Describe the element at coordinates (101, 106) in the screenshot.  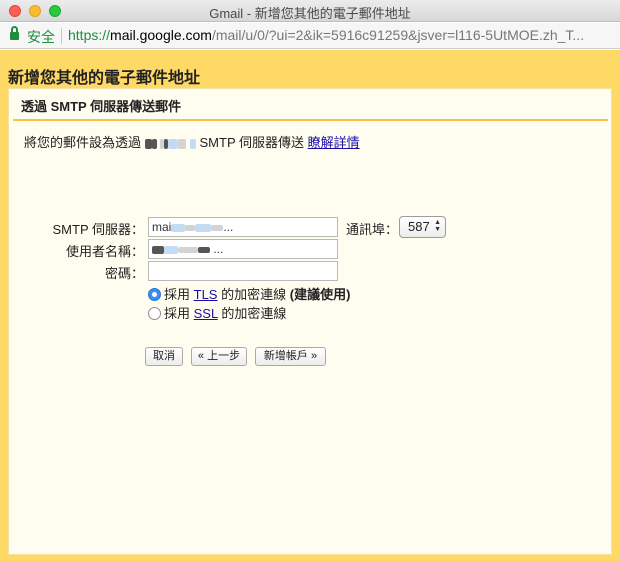
I see `section-title: 透過 SMTP 伺服器傳送郵件` at that location.